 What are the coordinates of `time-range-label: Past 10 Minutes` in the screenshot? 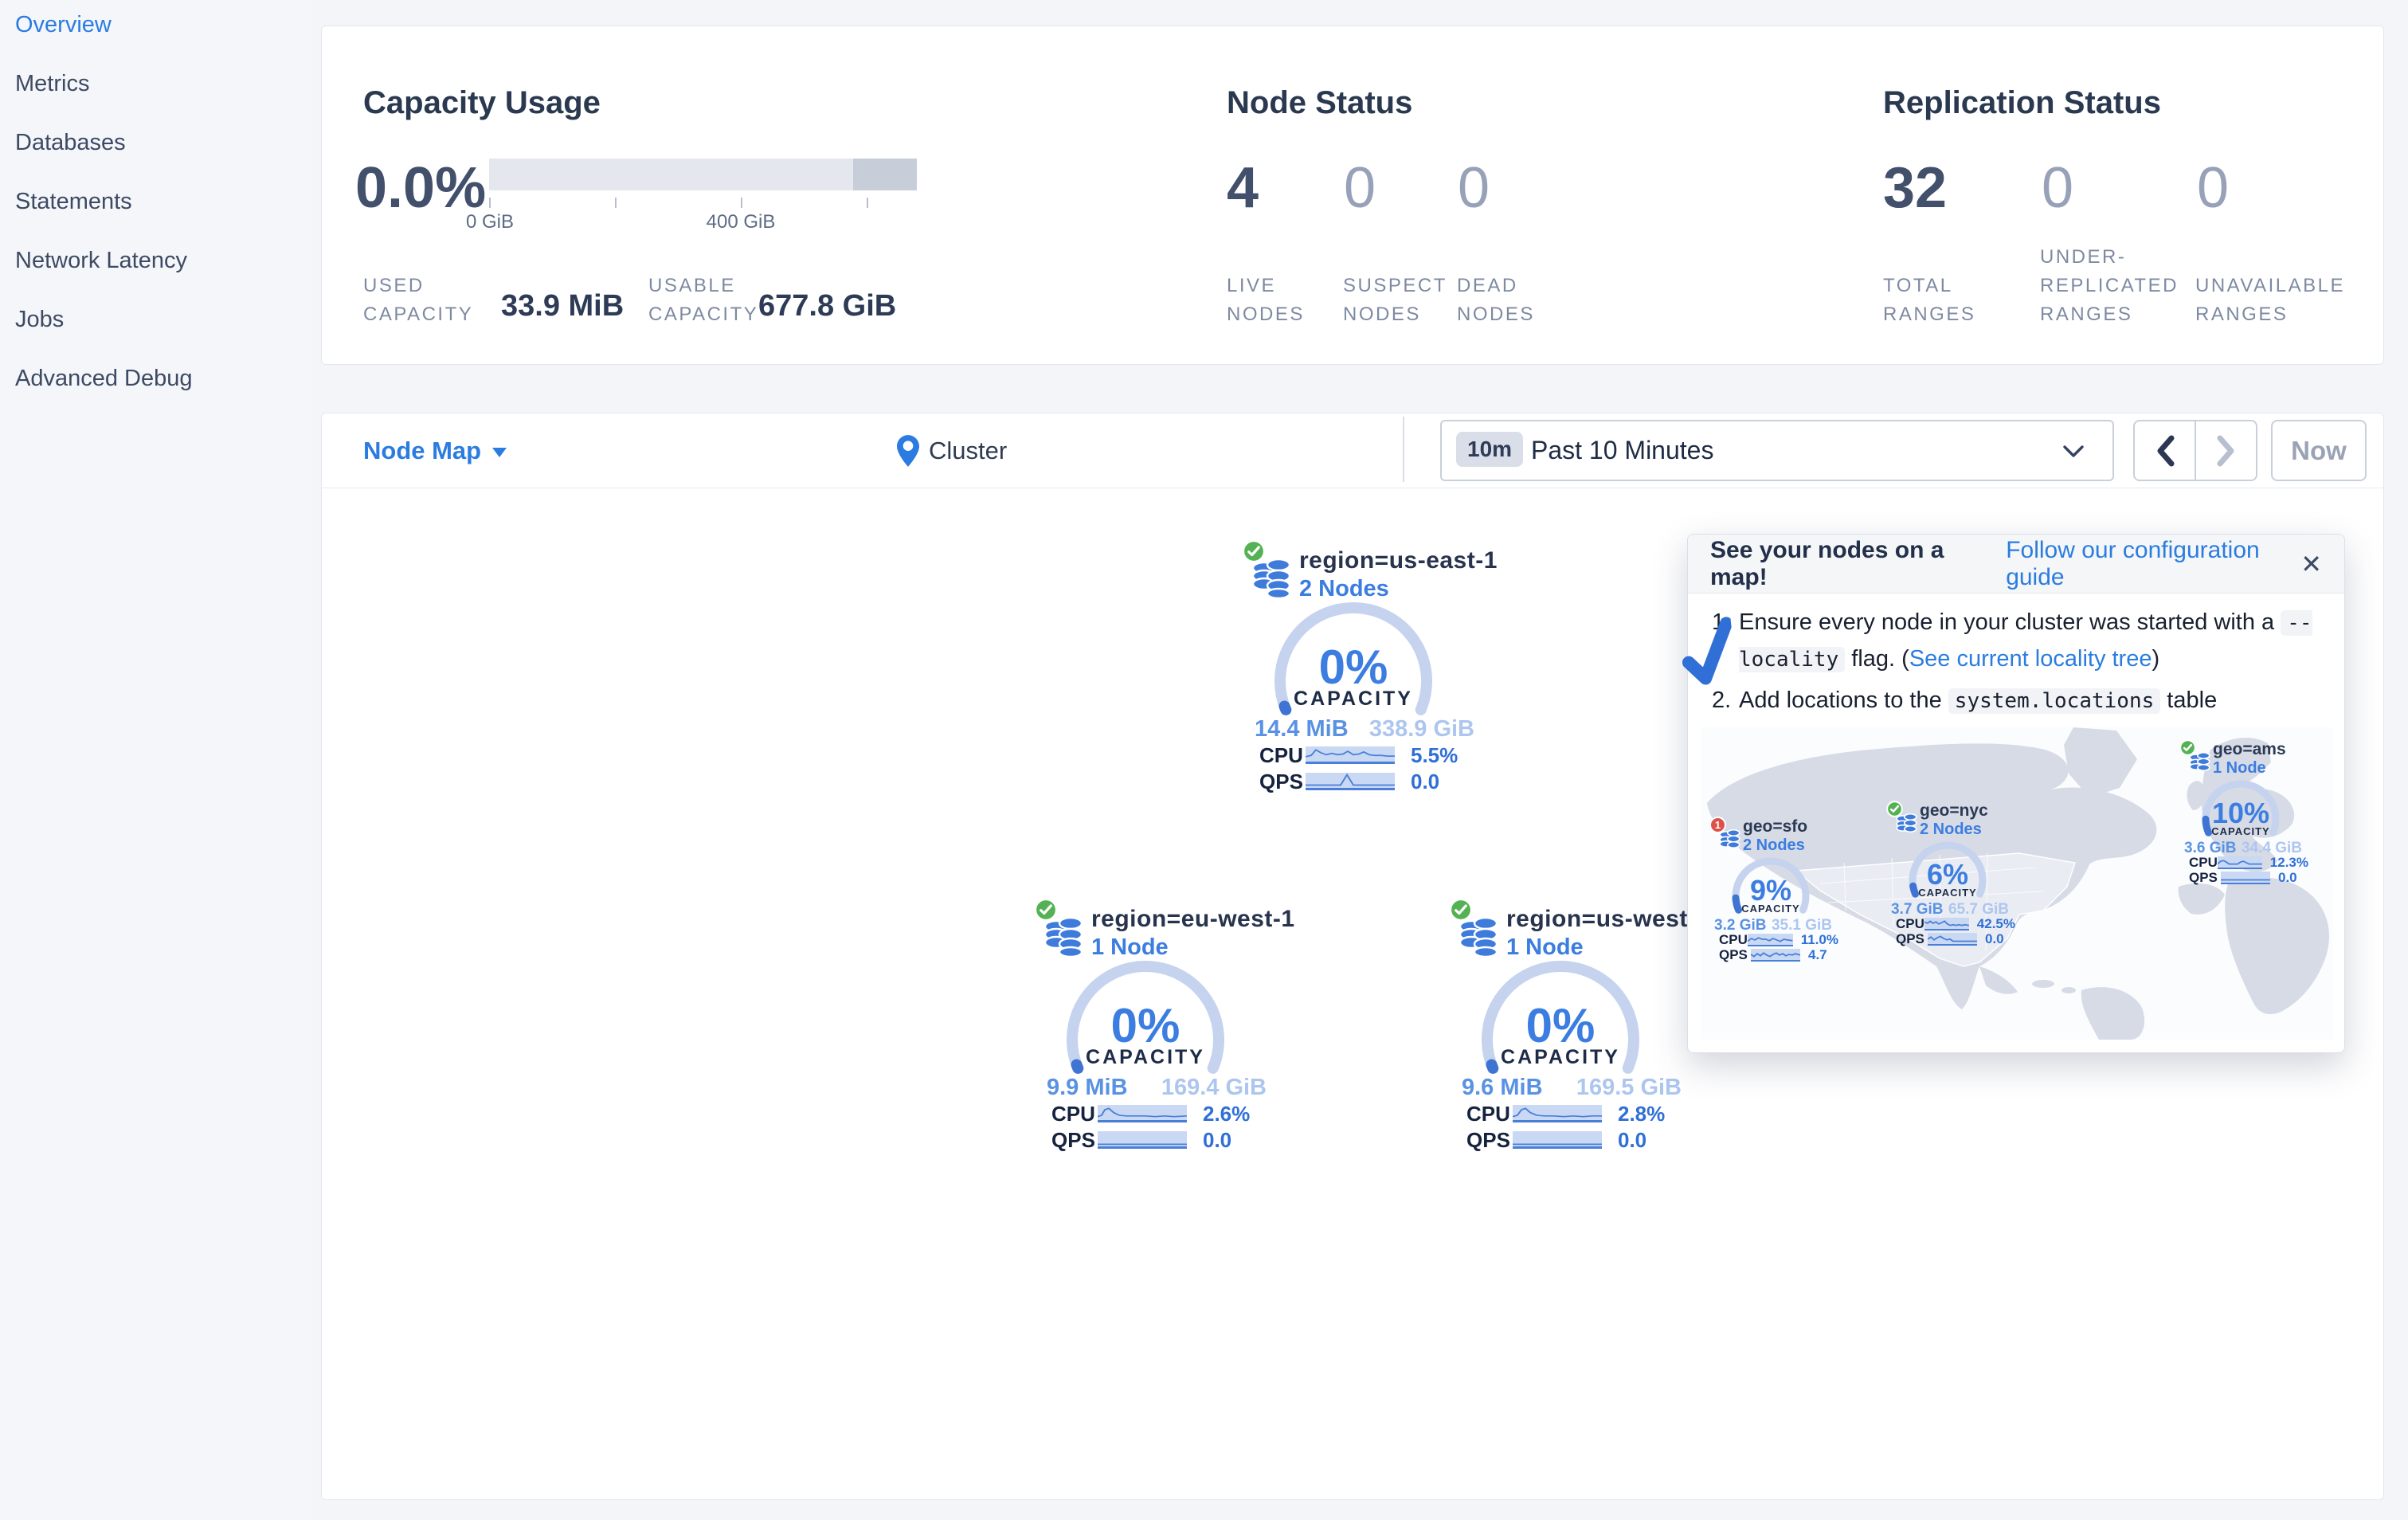 It's located at (1623, 450).